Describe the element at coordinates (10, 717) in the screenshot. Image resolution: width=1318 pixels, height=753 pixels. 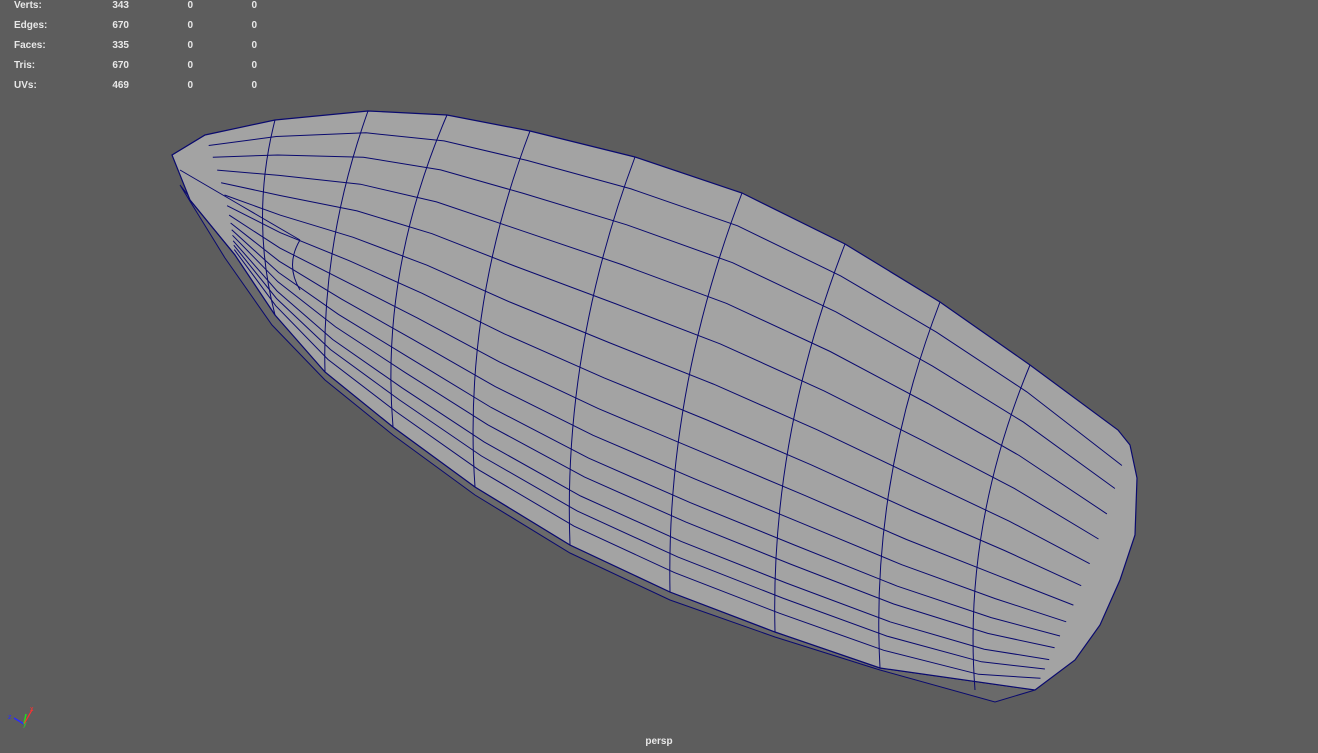
I see `axis-z-label: z` at that location.